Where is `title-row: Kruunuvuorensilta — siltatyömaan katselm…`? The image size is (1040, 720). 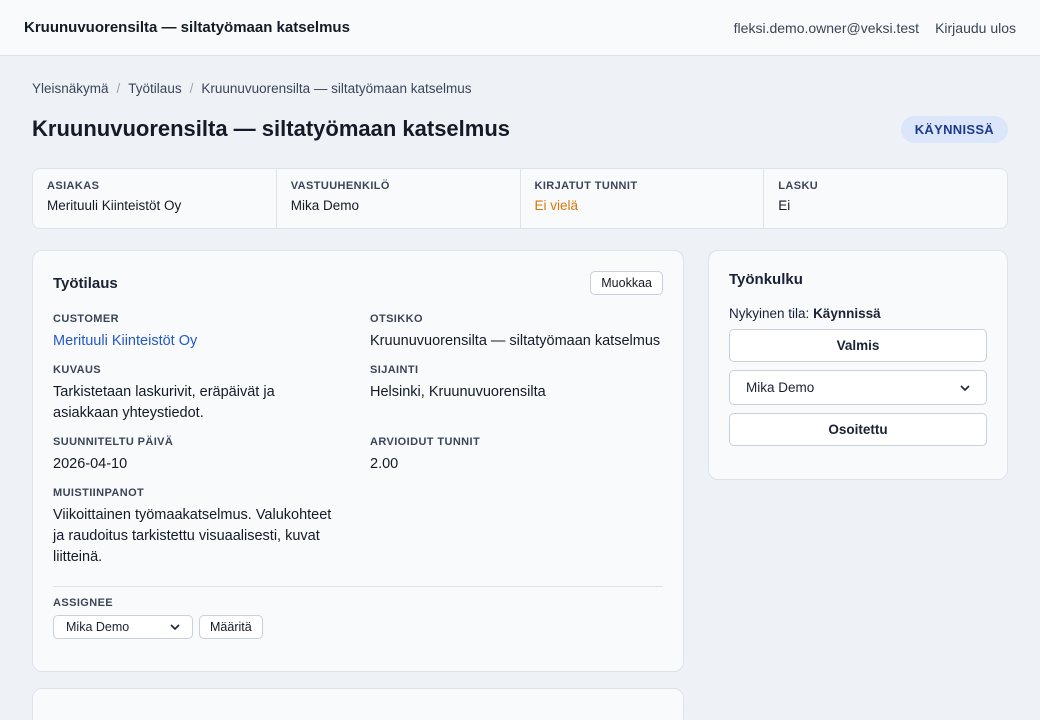
title-row: Kruunuvuorensilta — siltatyömaan katselm… is located at coordinates (520, 129).